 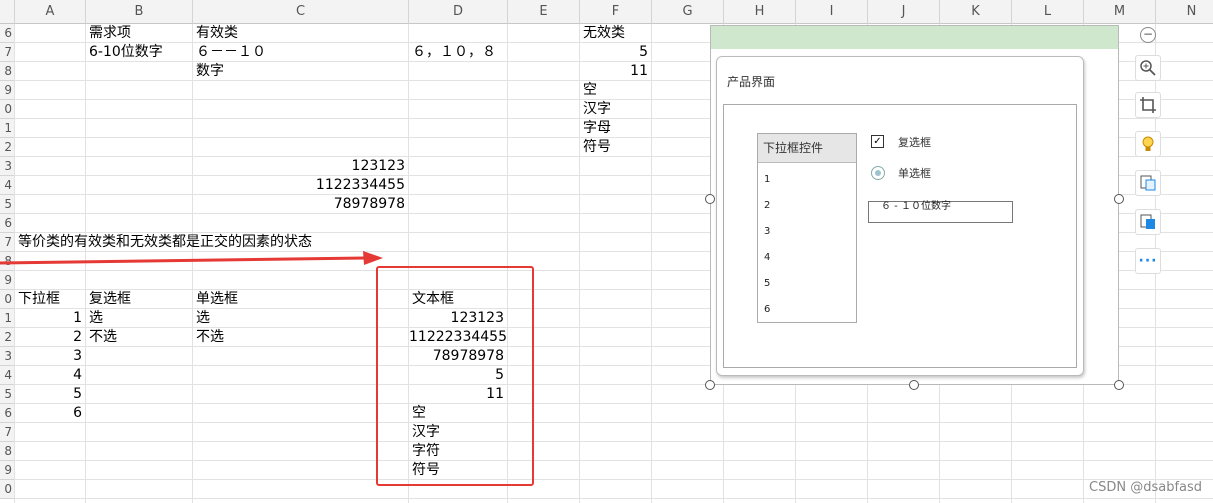 What do you see at coordinates (210, 337) in the screenshot?
I see `cell-c22: 不选` at bounding box center [210, 337].